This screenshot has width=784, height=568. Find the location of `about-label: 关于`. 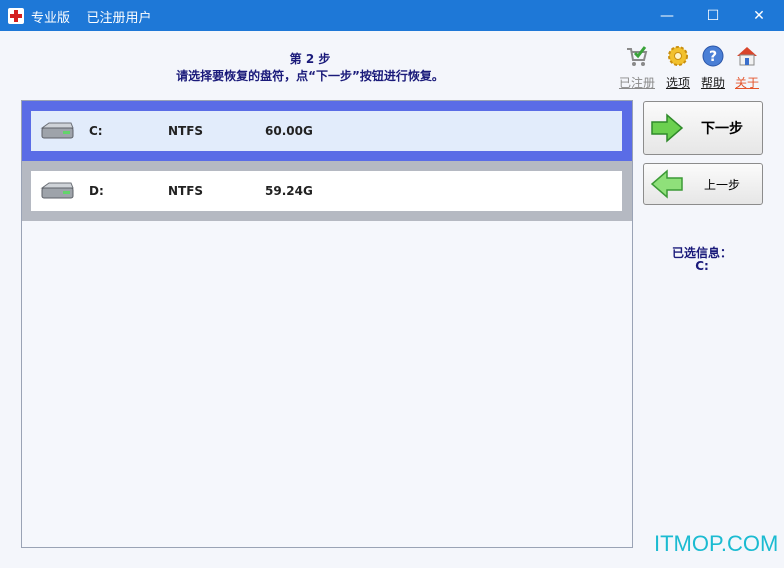

about-label: 关于 is located at coordinates (746, 83).